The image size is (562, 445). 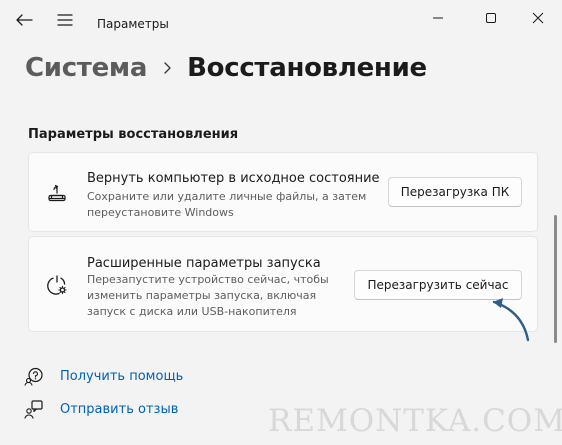 What do you see at coordinates (133, 24) in the screenshot?
I see `app-title: Параметры` at bounding box center [133, 24].